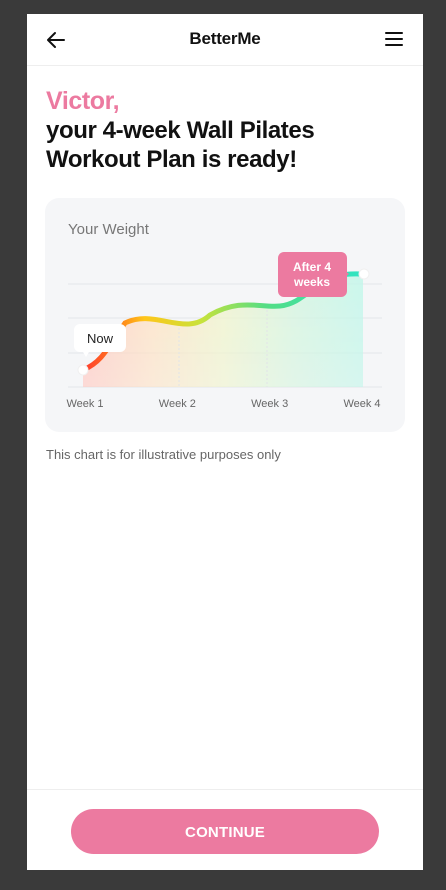 The height and width of the screenshot is (890, 446). I want to click on x-tick-label: Week 2, so click(177, 404).